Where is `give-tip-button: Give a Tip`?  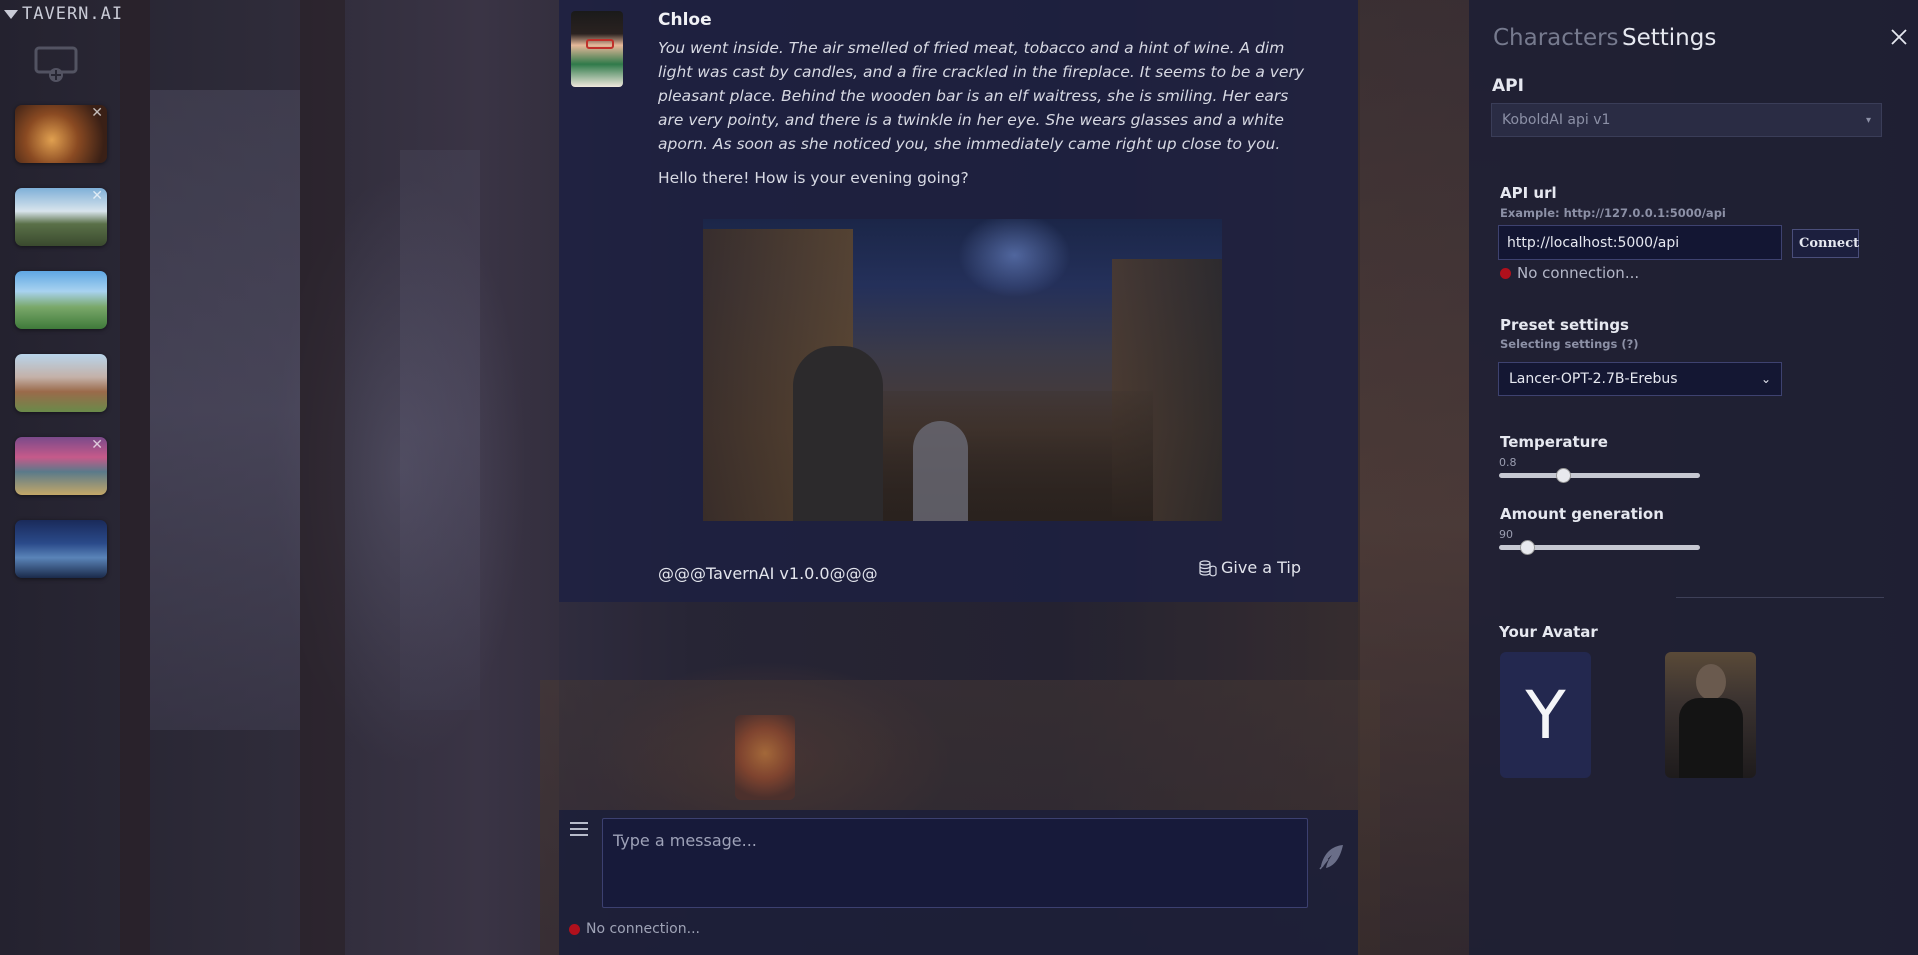
give-tip-button: Give a Tip is located at coordinates (1250, 567).